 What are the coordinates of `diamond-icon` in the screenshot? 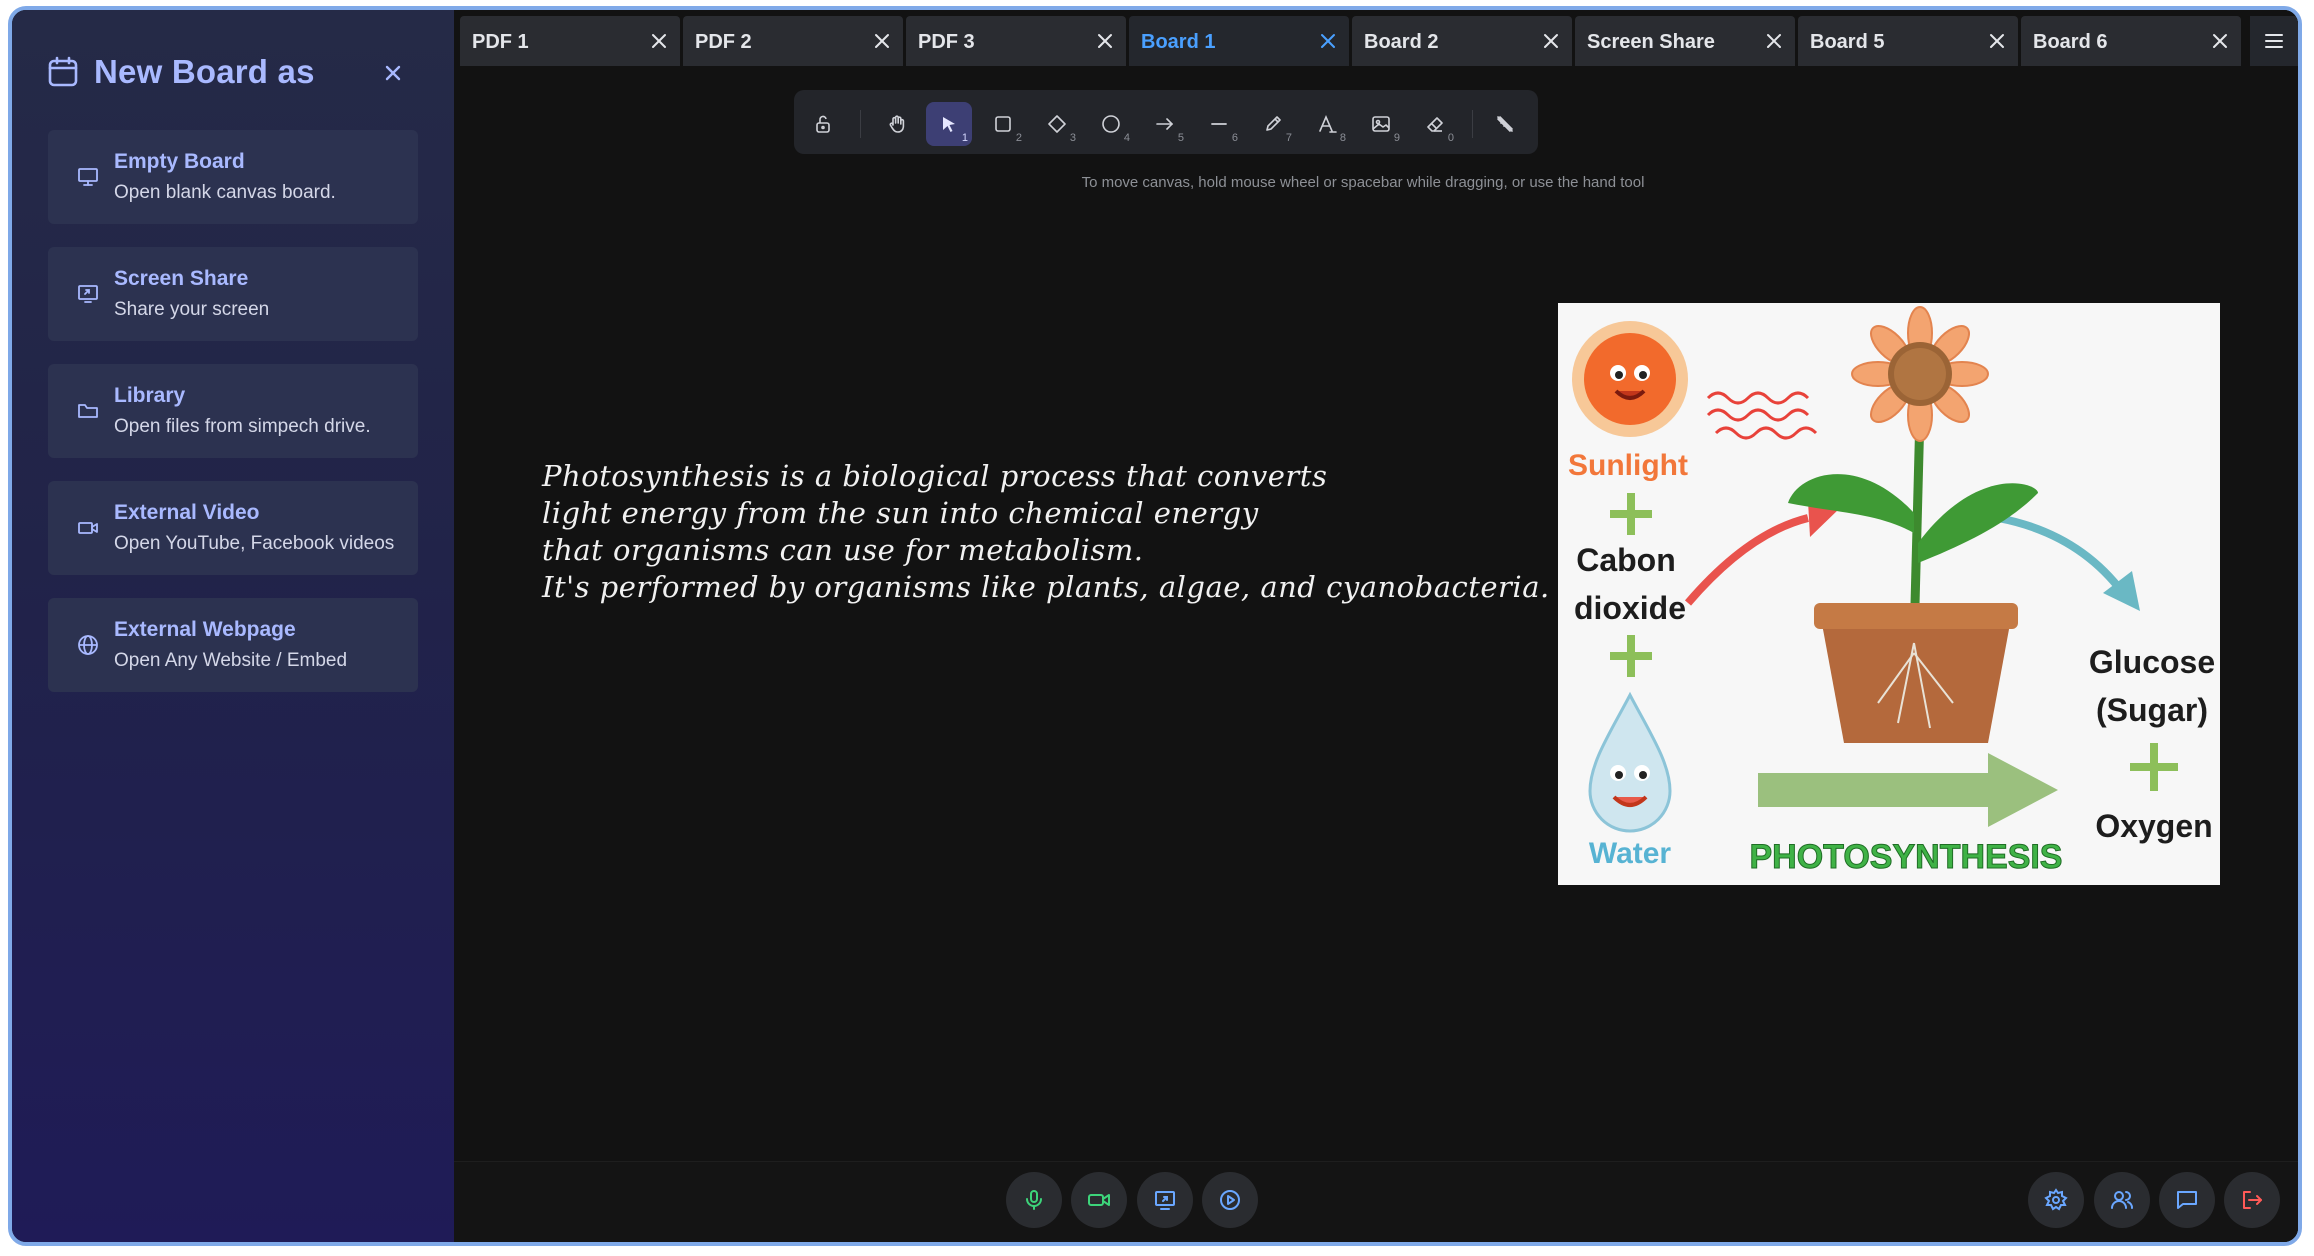 It's located at (1057, 124).